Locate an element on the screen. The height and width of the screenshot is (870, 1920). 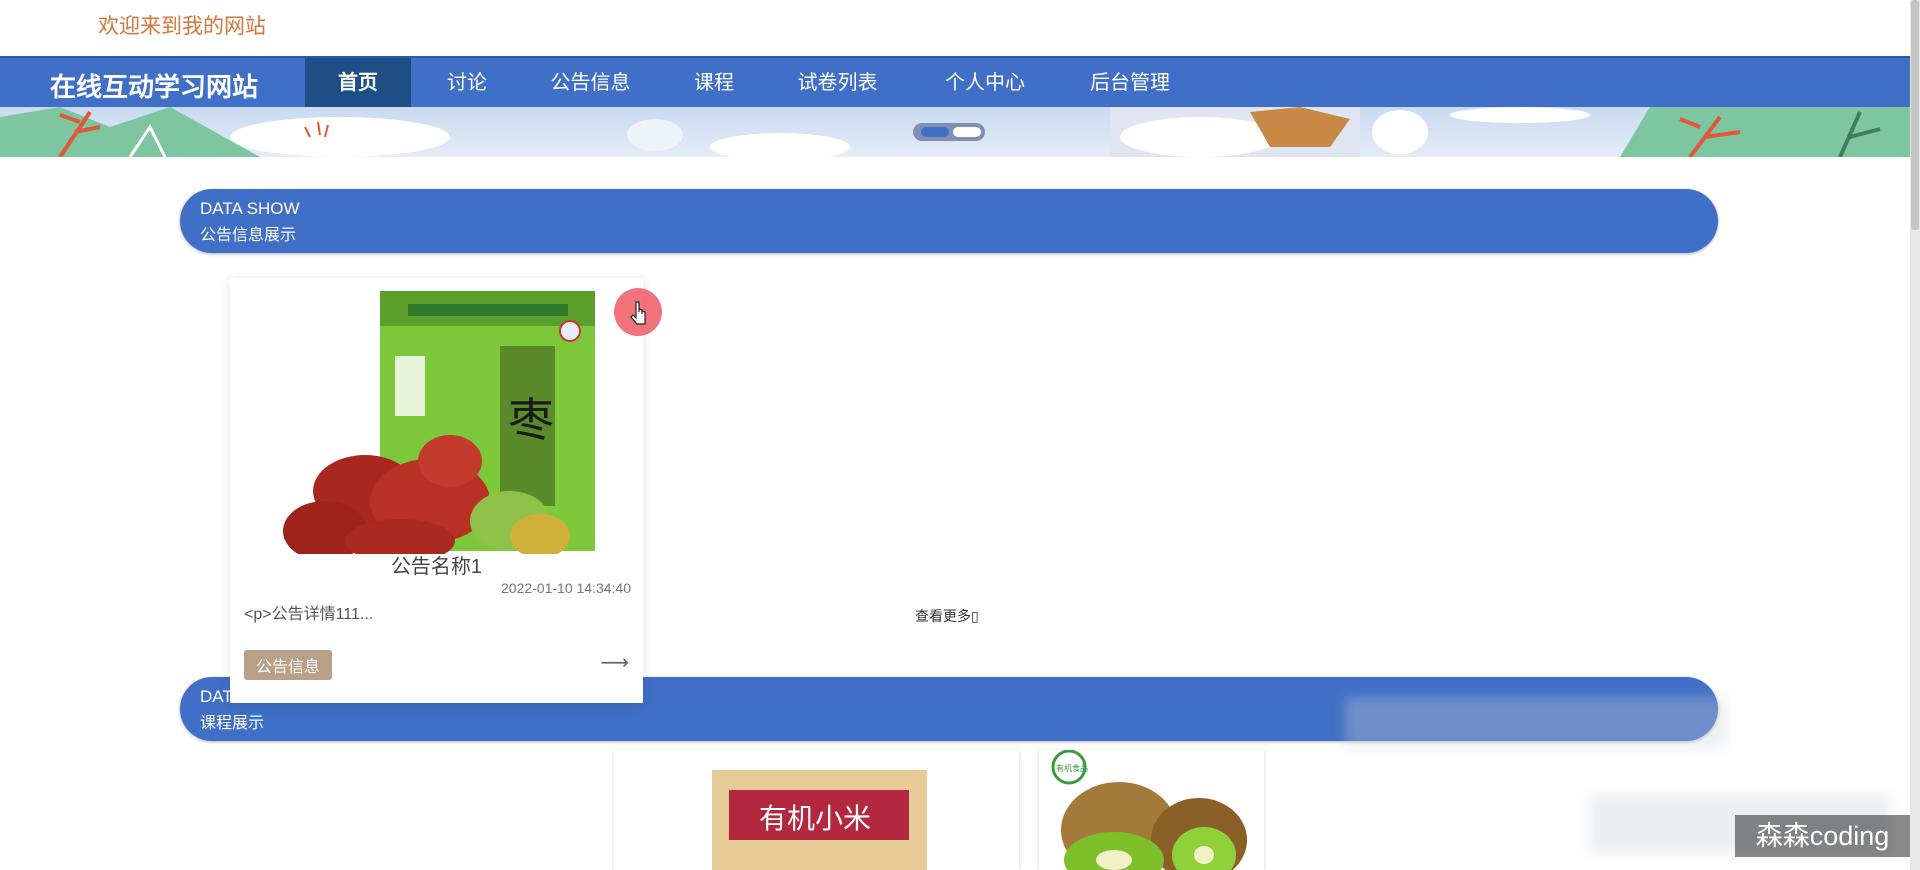
jujube-product-image: 枣 is located at coordinates (439, 422).